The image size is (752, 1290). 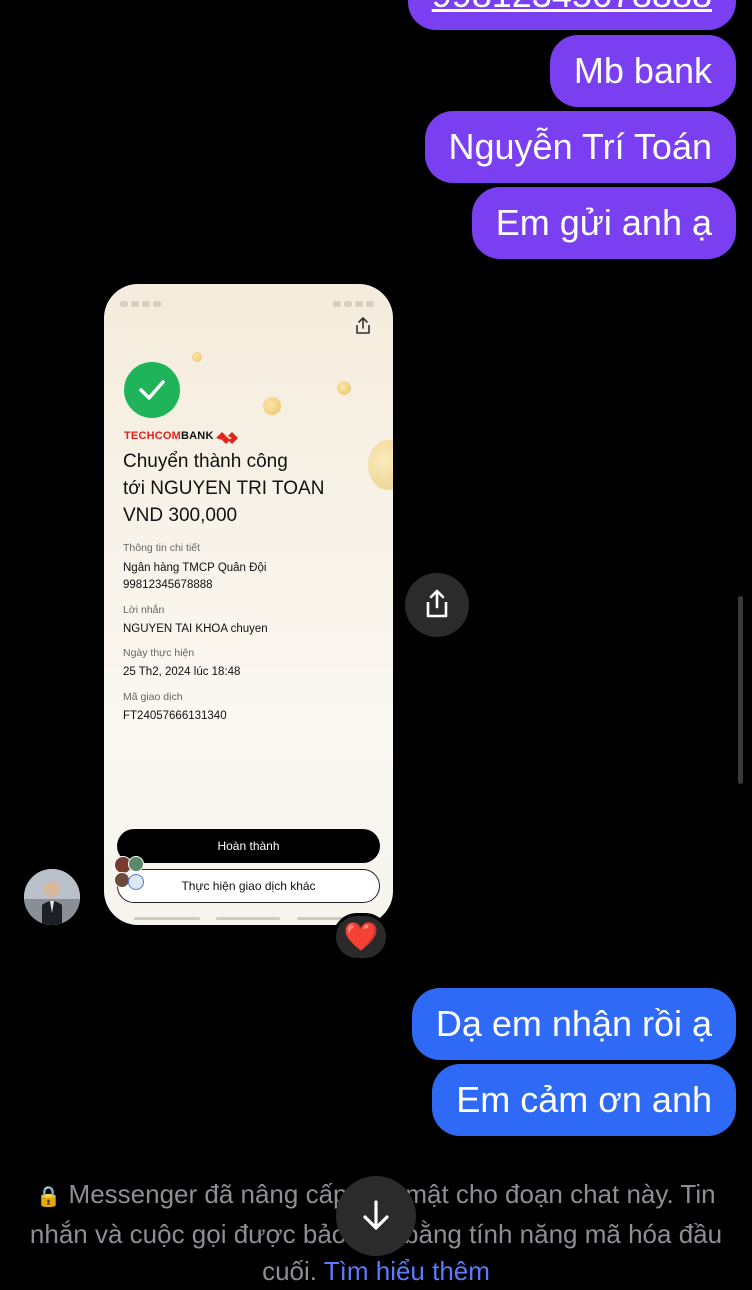 I want to click on bank-name: Ngân hàng TMCP Quân Đội, so click(x=195, y=568).